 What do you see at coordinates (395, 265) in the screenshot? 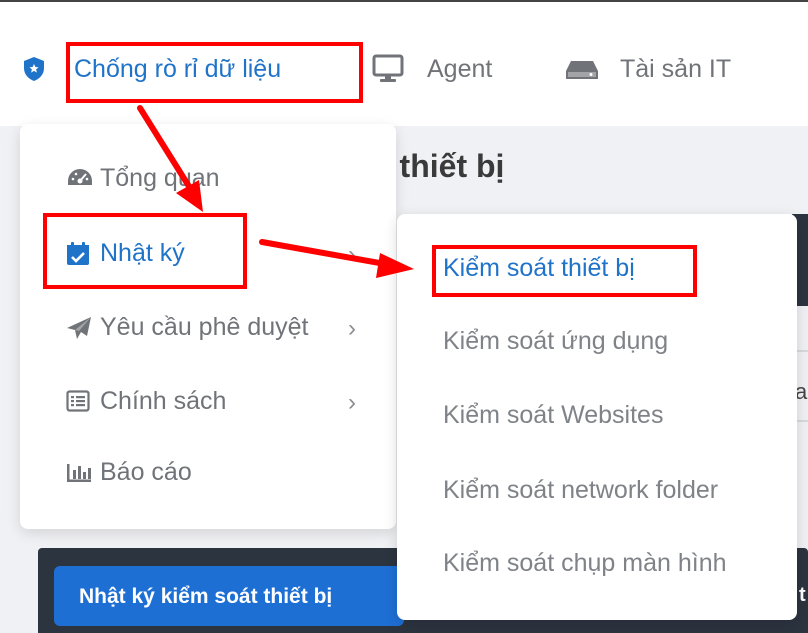
I see `arrow-head` at bounding box center [395, 265].